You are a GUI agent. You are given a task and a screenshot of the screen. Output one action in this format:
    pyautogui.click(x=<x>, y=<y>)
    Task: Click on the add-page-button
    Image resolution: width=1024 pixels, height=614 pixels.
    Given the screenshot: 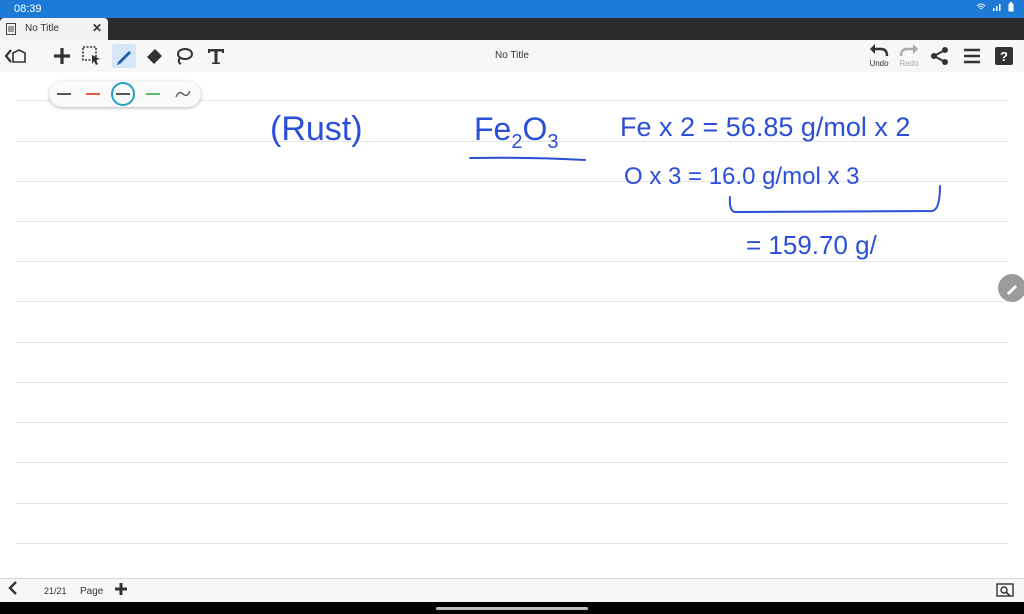 What is the action you would take?
    pyautogui.click(x=121, y=590)
    